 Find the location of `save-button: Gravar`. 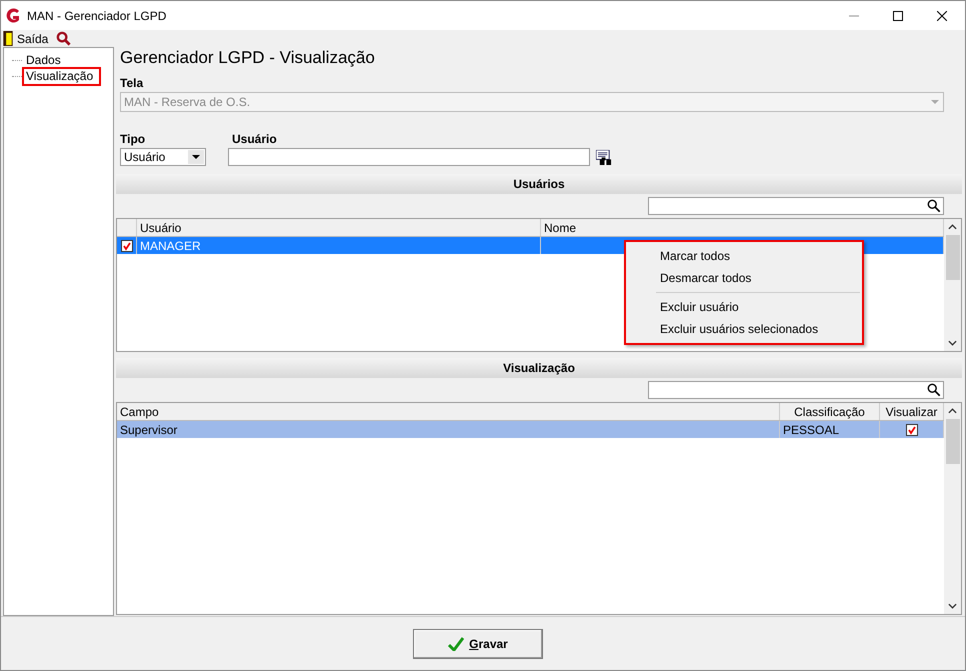

save-button: Gravar is located at coordinates (478, 643).